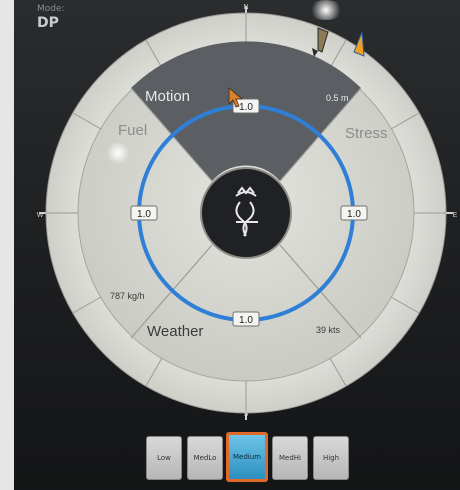 The width and height of the screenshot is (460, 490). I want to click on weight-top-value: 1.0, so click(246, 107).